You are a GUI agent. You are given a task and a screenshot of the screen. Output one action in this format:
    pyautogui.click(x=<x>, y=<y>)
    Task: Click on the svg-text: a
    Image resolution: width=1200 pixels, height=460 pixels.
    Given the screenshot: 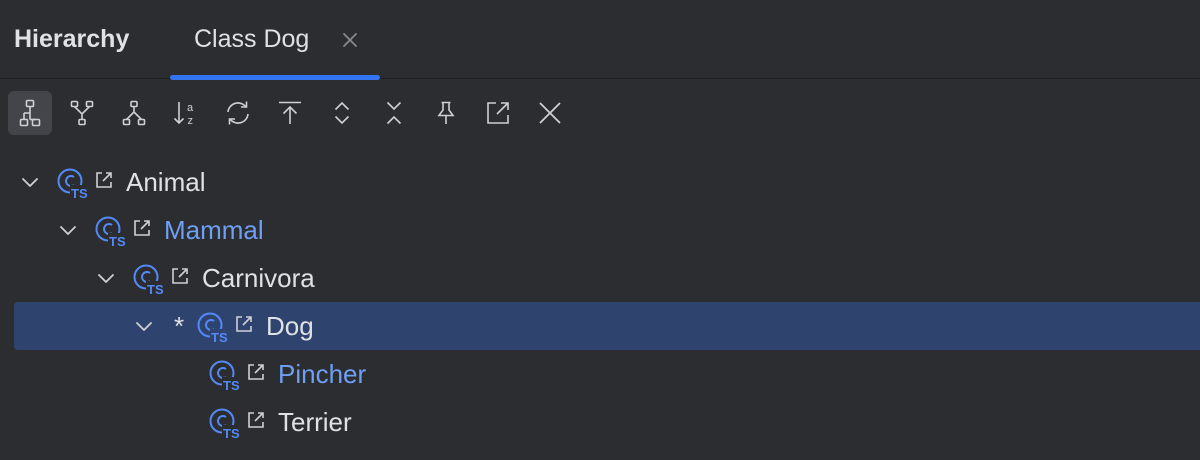 What is the action you would take?
    pyautogui.click(x=190, y=108)
    